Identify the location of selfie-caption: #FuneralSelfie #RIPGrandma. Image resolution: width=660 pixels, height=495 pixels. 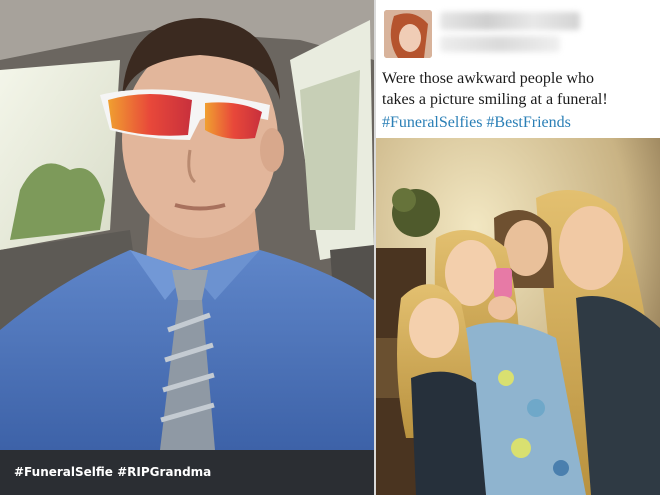
(187, 472).